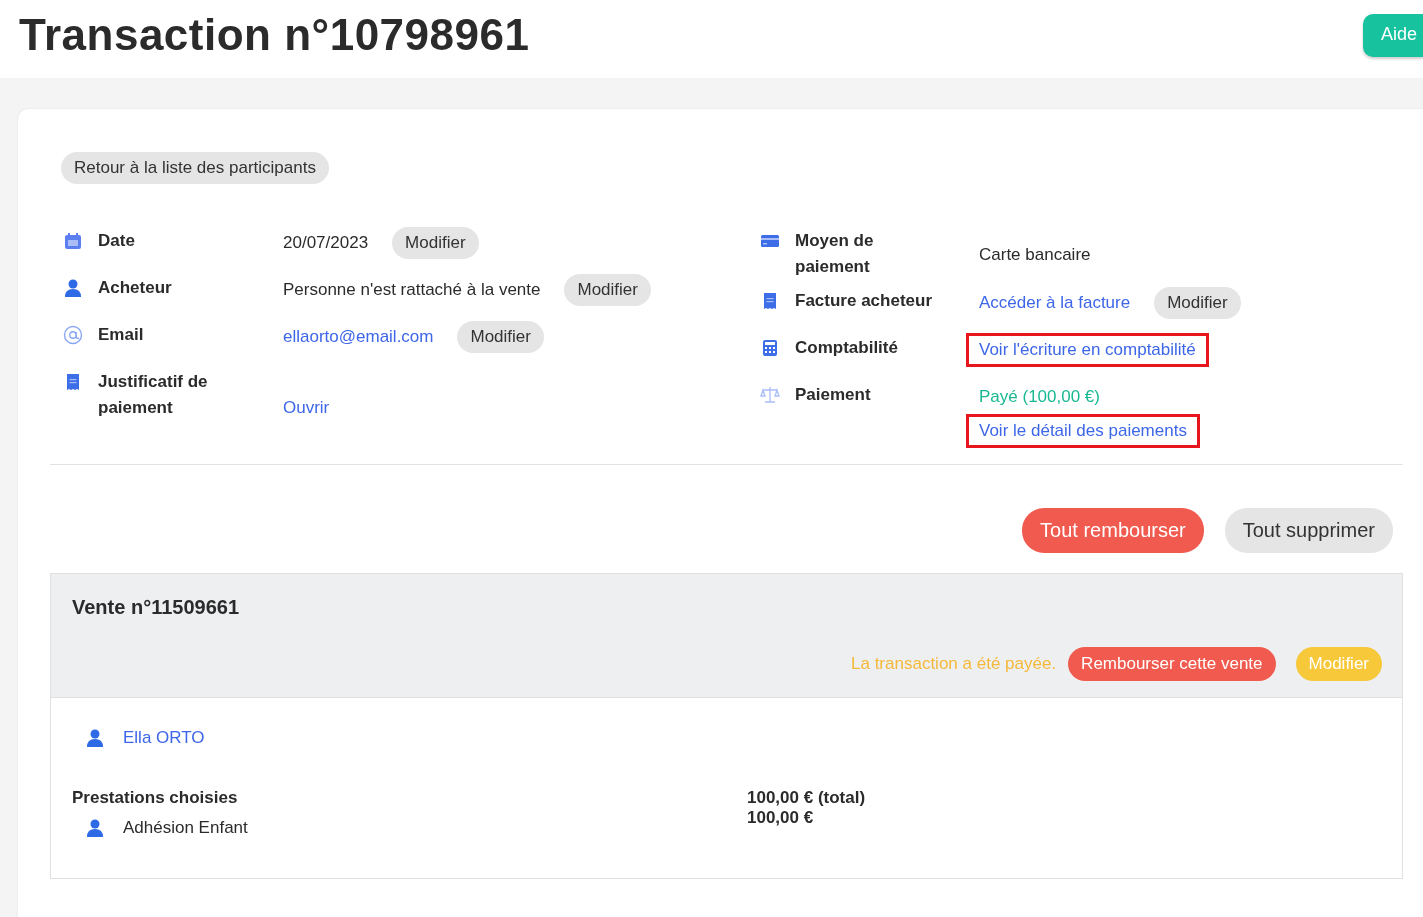  I want to click on items-heading: Prestations choisies, so click(155, 798).